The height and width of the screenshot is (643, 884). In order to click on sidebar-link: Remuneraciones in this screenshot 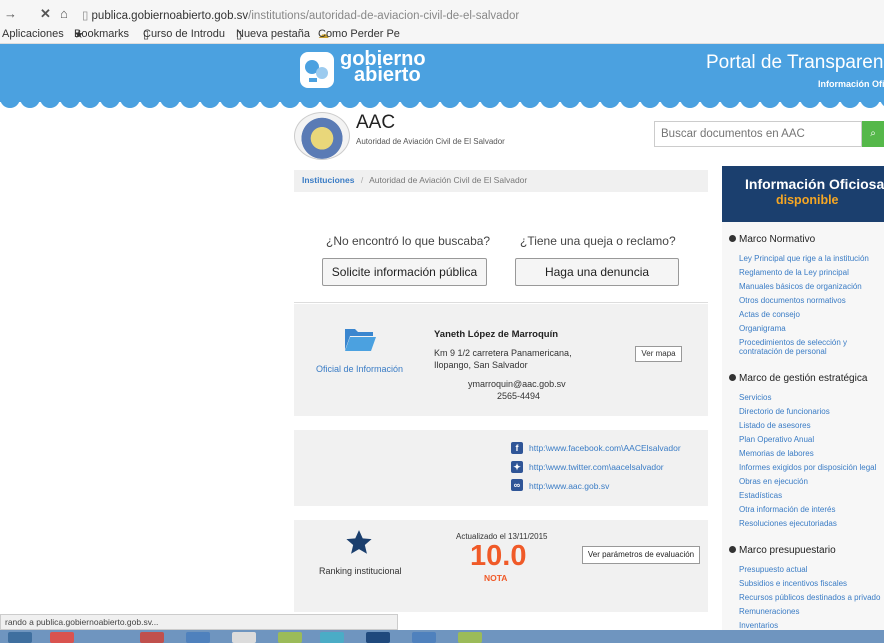, I will do `click(769, 611)`.